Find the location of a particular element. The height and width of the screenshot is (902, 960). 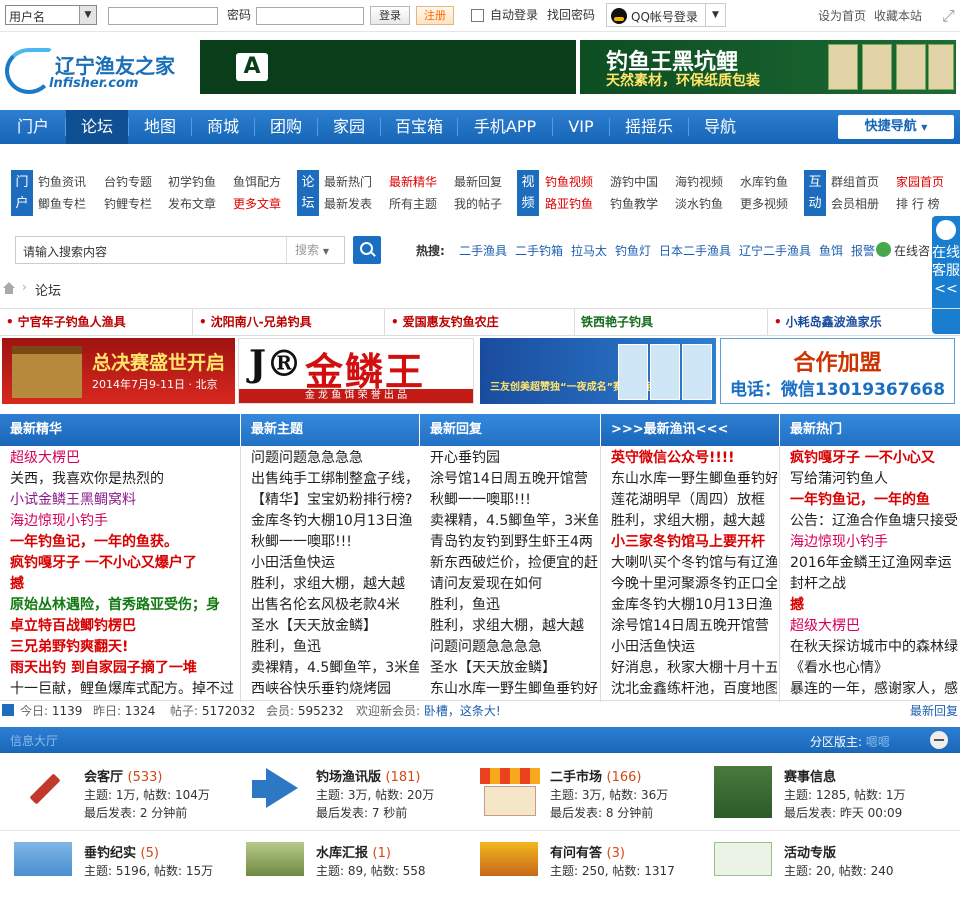

thread-link: 公告：辽渔合作鱼塘只接受 is located at coordinates (874, 521).